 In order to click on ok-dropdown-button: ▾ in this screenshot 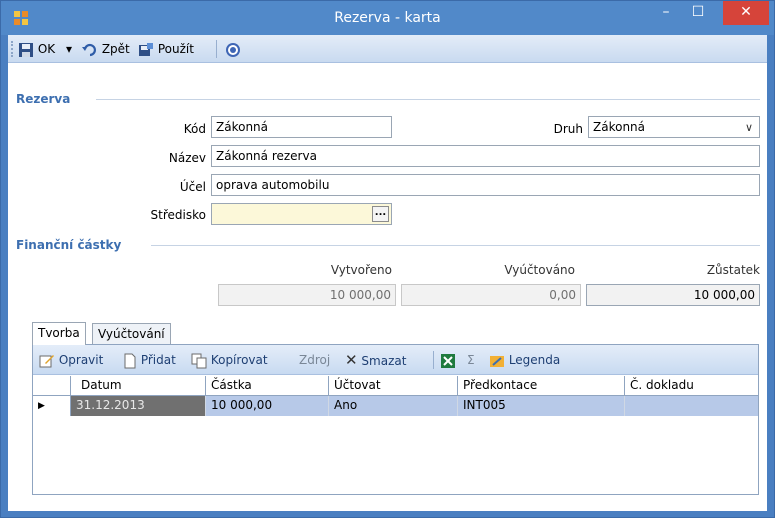, I will do `click(69, 49)`.